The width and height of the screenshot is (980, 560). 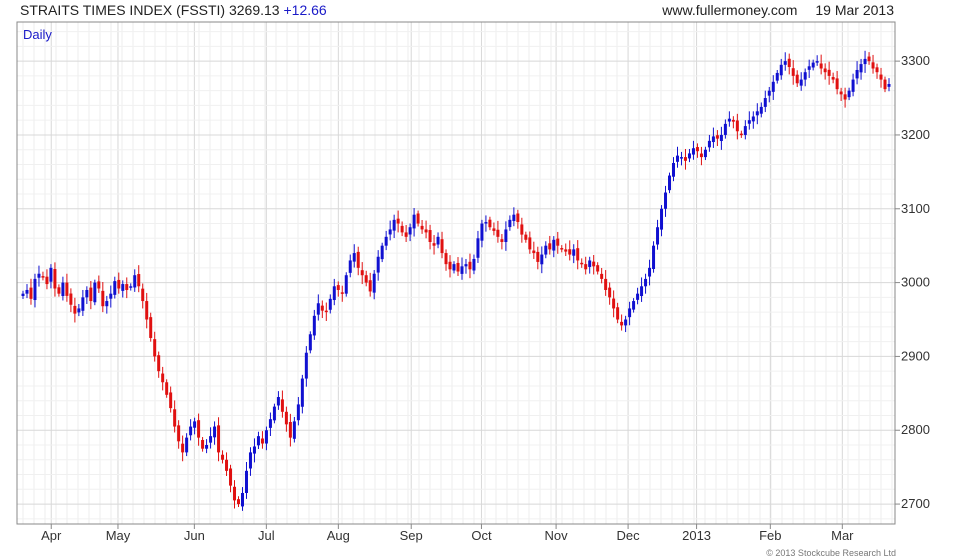 I want to click on copyright-note: © 2013 Stockcube Research Ltd, so click(x=831, y=553).